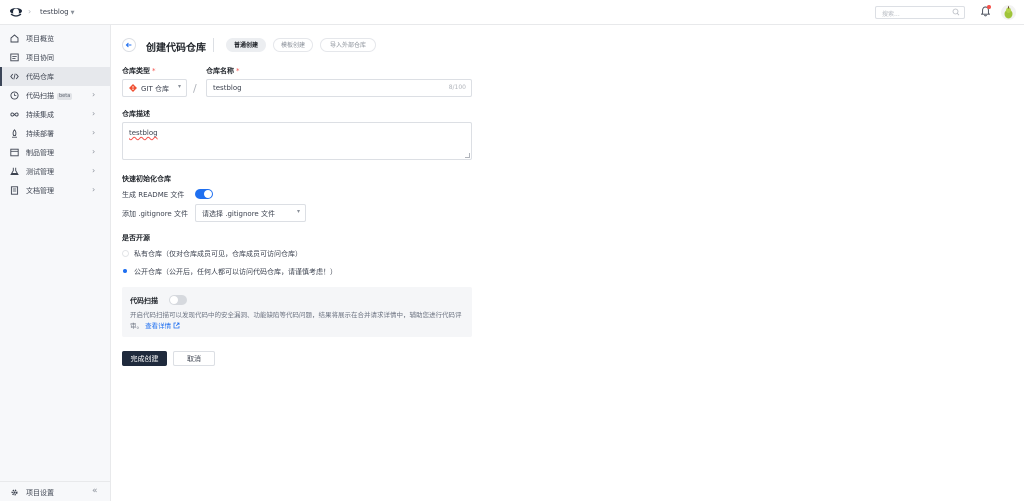  What do you see at coordinates (246, 45) in the screenshot?
I see `tab-normal-create: 普通创建` at bounding box center [246, 45].